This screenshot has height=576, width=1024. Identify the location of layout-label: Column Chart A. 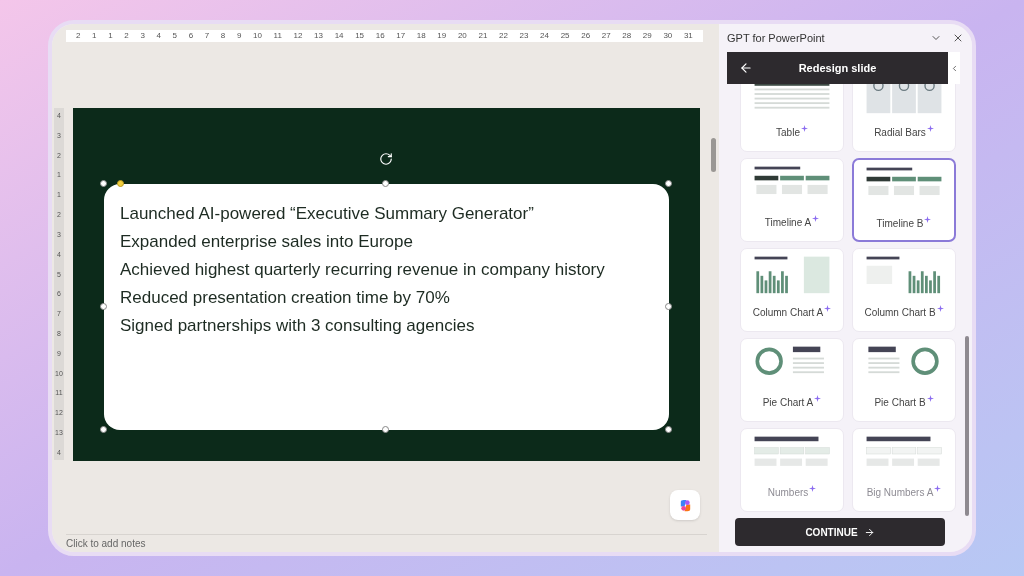
(788, 313).